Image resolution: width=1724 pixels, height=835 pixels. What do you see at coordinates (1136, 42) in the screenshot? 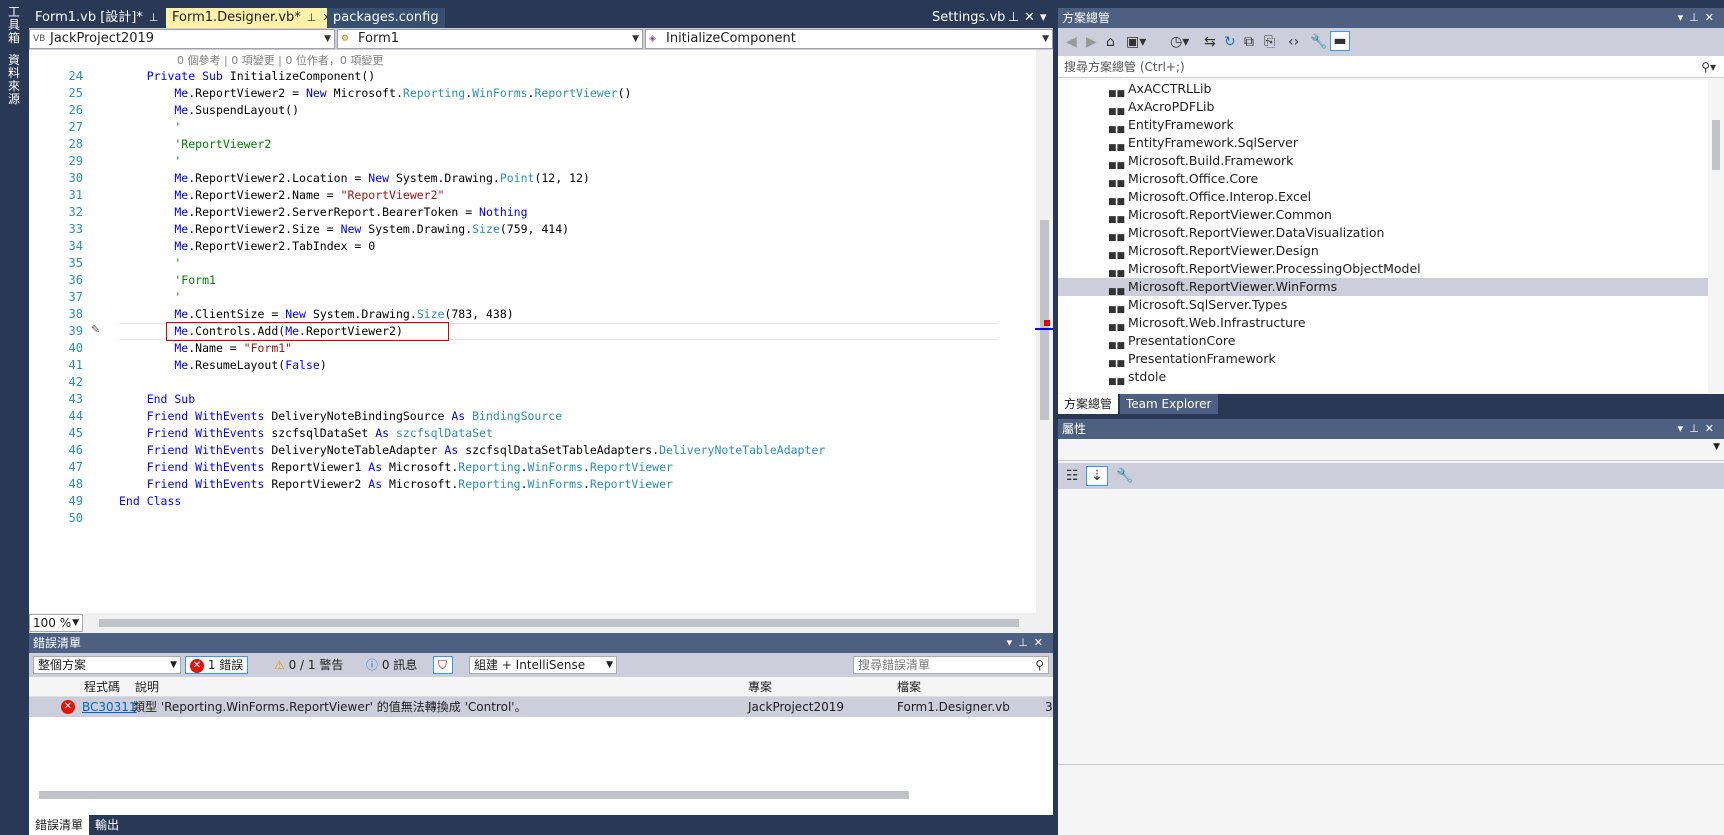
I see `switch-views-icon: ▣▾` at bounding box center [1136, 42].